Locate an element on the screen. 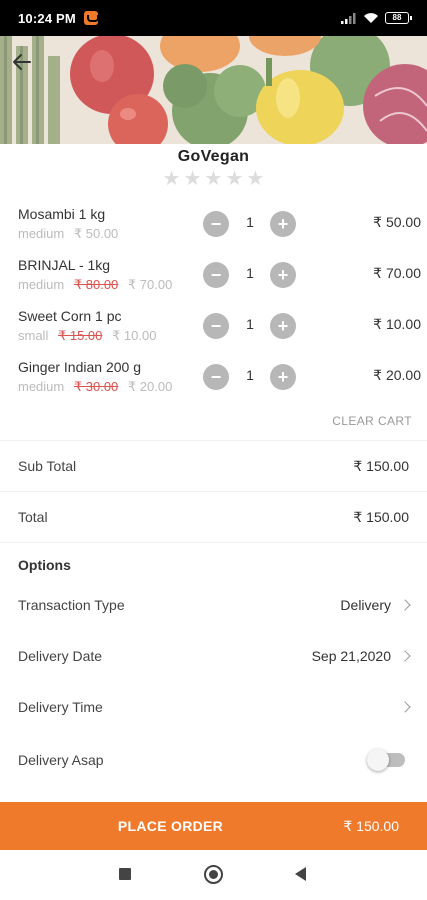 The height and width of the screenshot is (900, 427). back-icon is located at coordinates (300, 874).